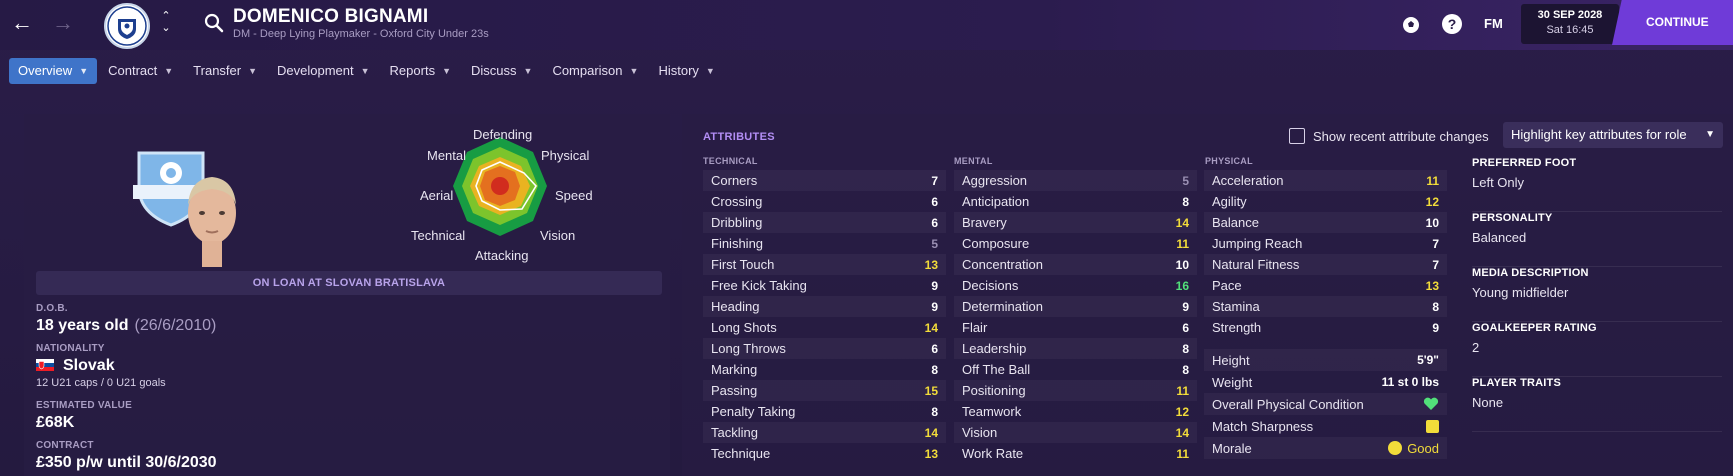 The width and height of the screenshot is (1733, 476). What do you see at coordinates (824, 348) in the screenshot?
I see `attribute-row: Long Throws 6` at bounding box center [824, 348].